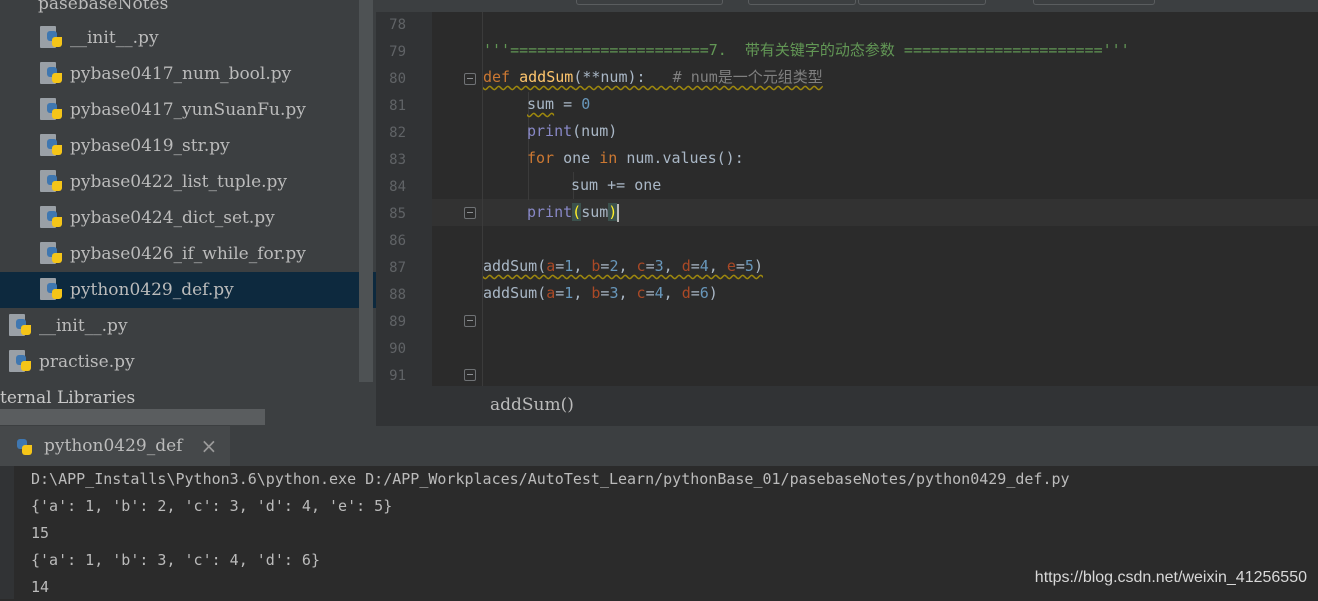 The image size is (1318, 601). I want to click on tree-file-if-while-for: pybase0426_if_while_for.py, so click(203, 254).